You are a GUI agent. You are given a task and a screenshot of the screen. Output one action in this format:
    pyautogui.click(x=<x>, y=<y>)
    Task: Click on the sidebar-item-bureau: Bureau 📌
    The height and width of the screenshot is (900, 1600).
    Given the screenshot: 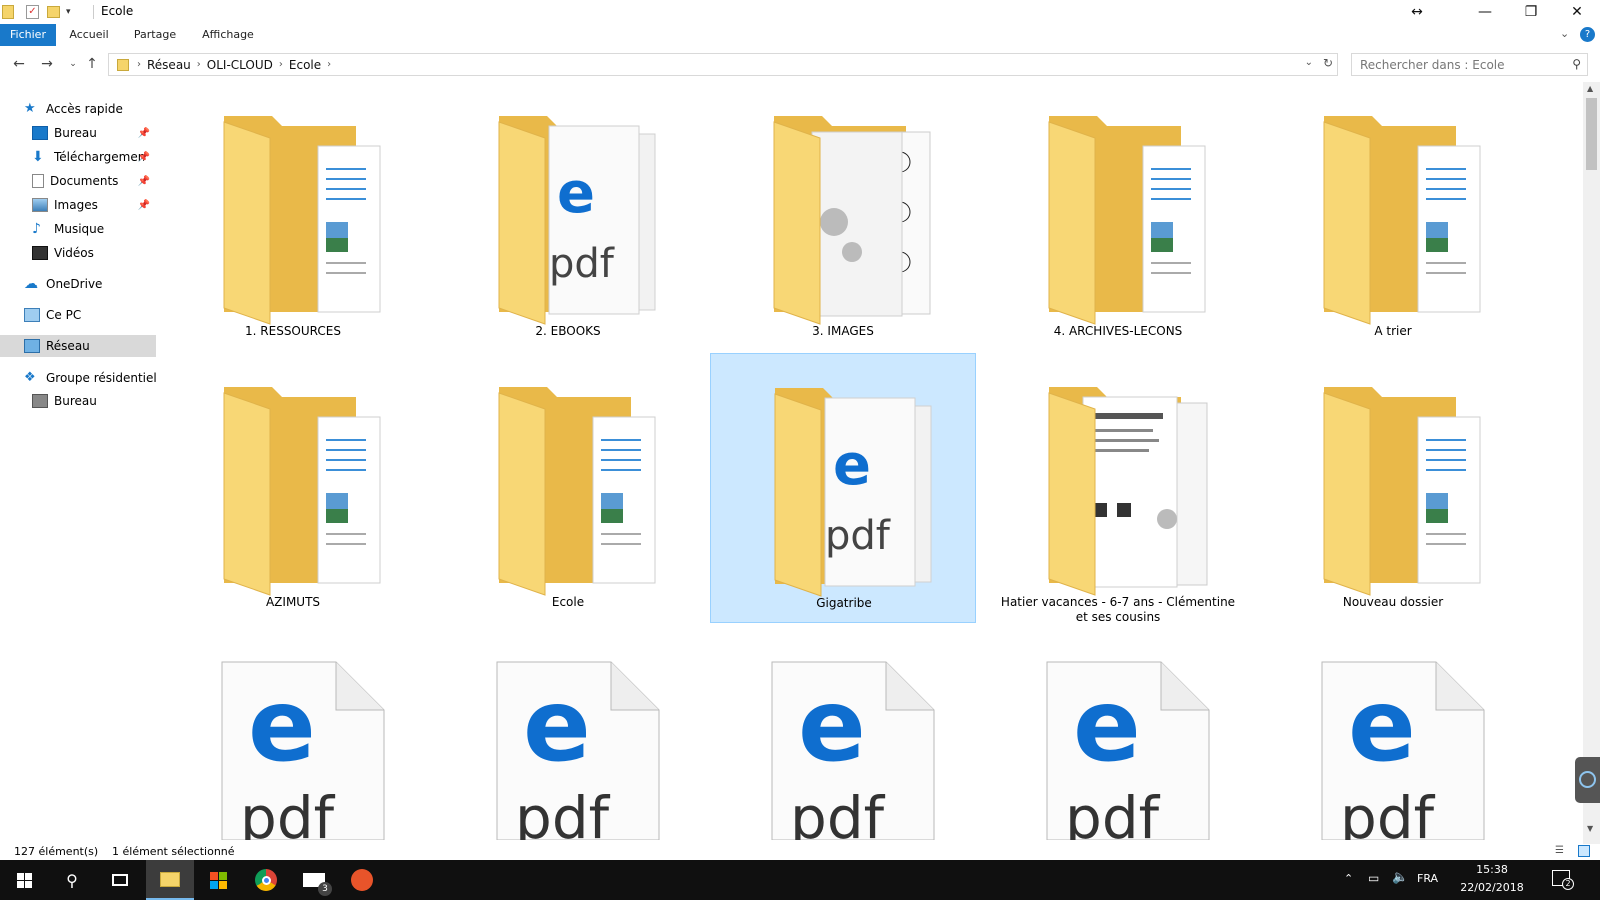 What is the action you would take?
    pyautogui.click(x=79, y=133)
    